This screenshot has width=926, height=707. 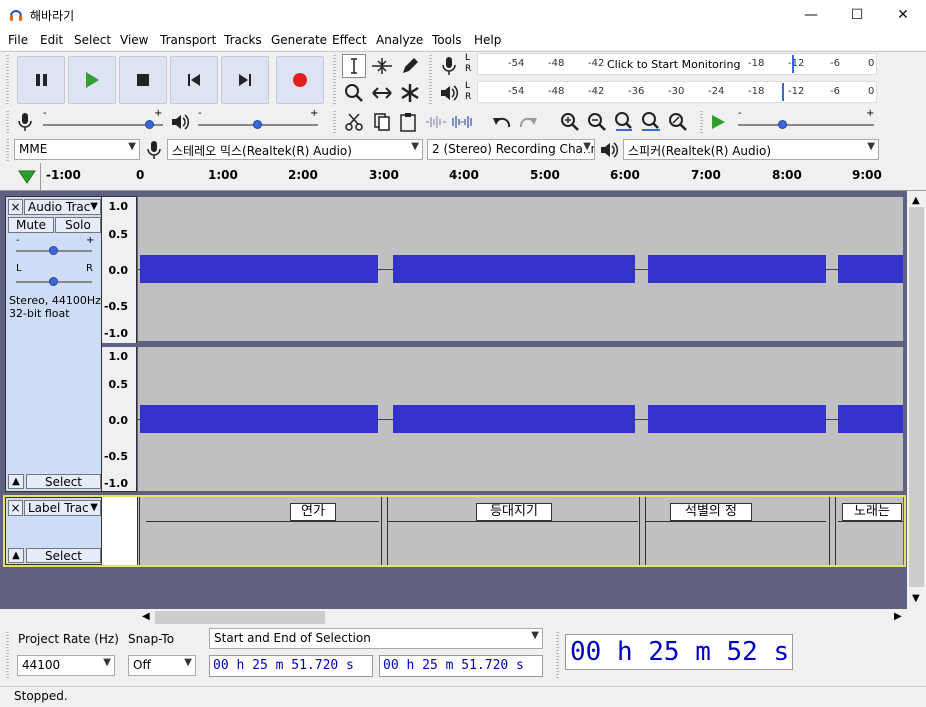 What do you see at coordinates (677, 92) in the screenshot?
I see `playback-meter: -54 -48 -42 -36 -30 -24 -18 -12 -6 0` at bounding box center [677, 92].